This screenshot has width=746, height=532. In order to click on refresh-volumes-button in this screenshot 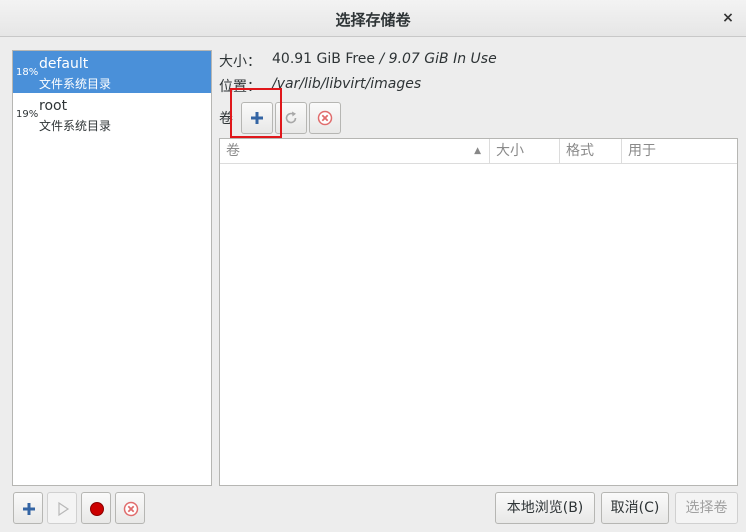, I will do `click(291, 118)`.